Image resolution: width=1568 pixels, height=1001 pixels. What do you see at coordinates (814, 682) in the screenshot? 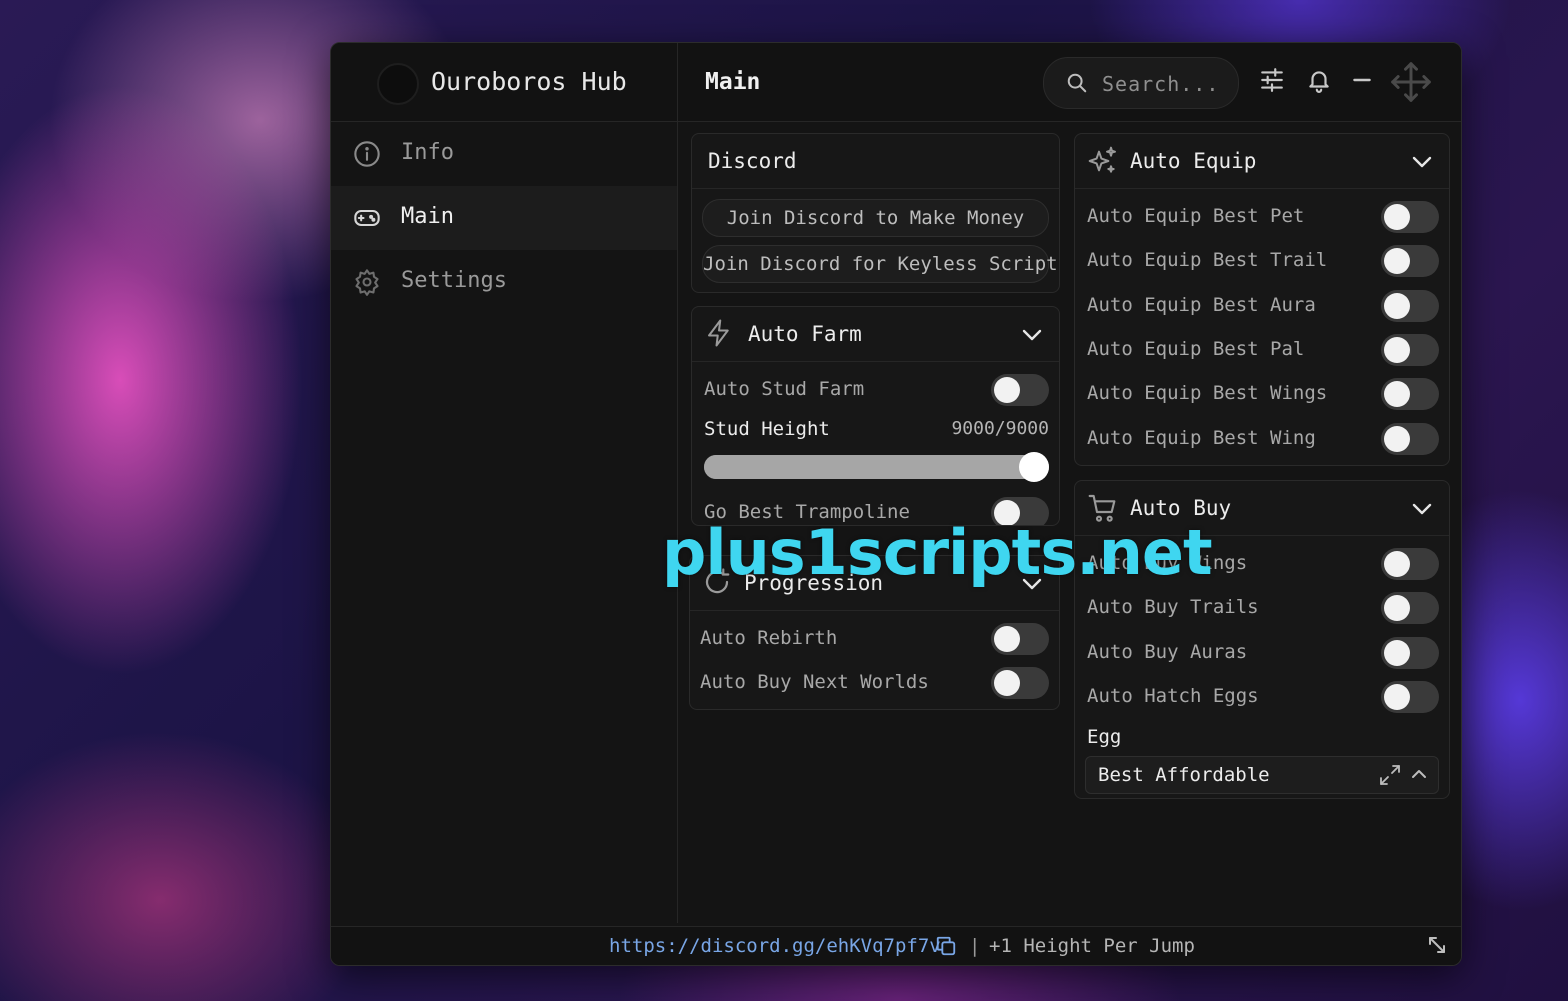
I see `toggle-label: Auto Buy Next Worlds` at bounding box center [814, 682].